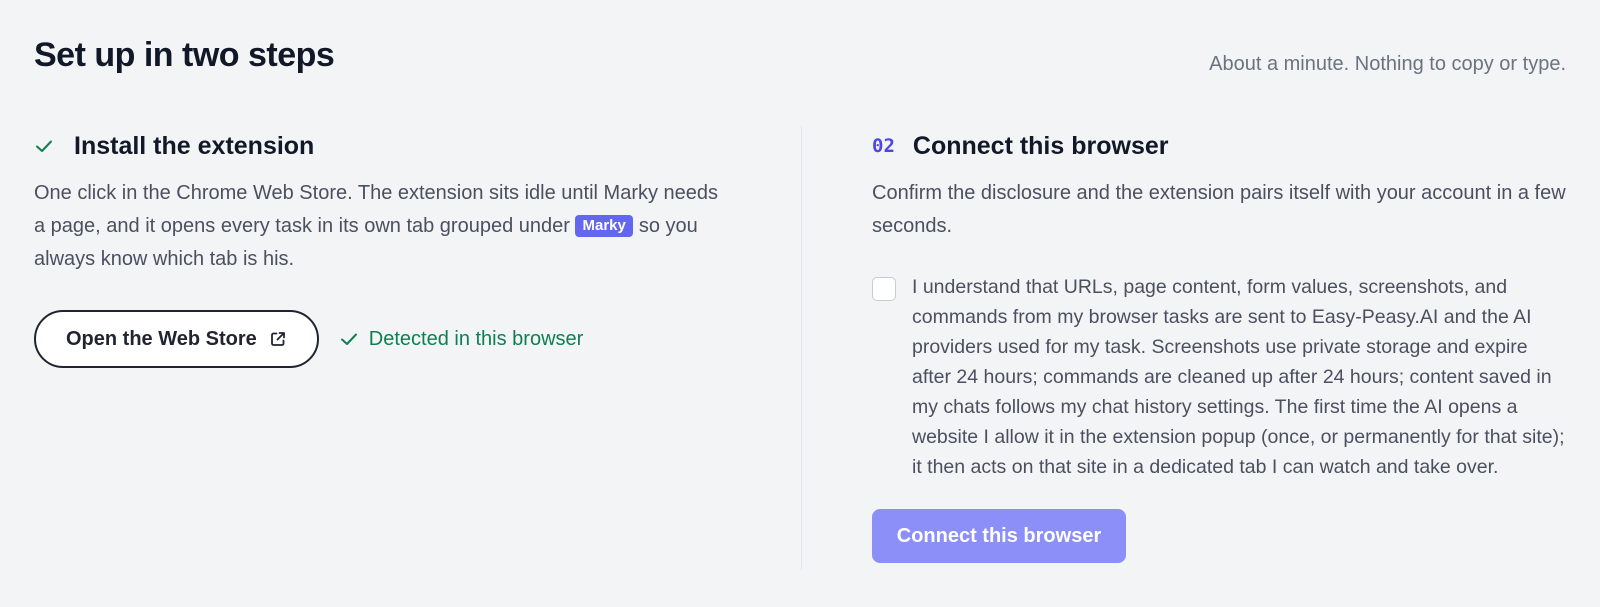 The height and width of the screenshot is (607, 1600). Describe the element at coordinates (1387, 64) in the screenshot. I see `page-subtitle: About a minute. Nothing to copy or type.` at that location.